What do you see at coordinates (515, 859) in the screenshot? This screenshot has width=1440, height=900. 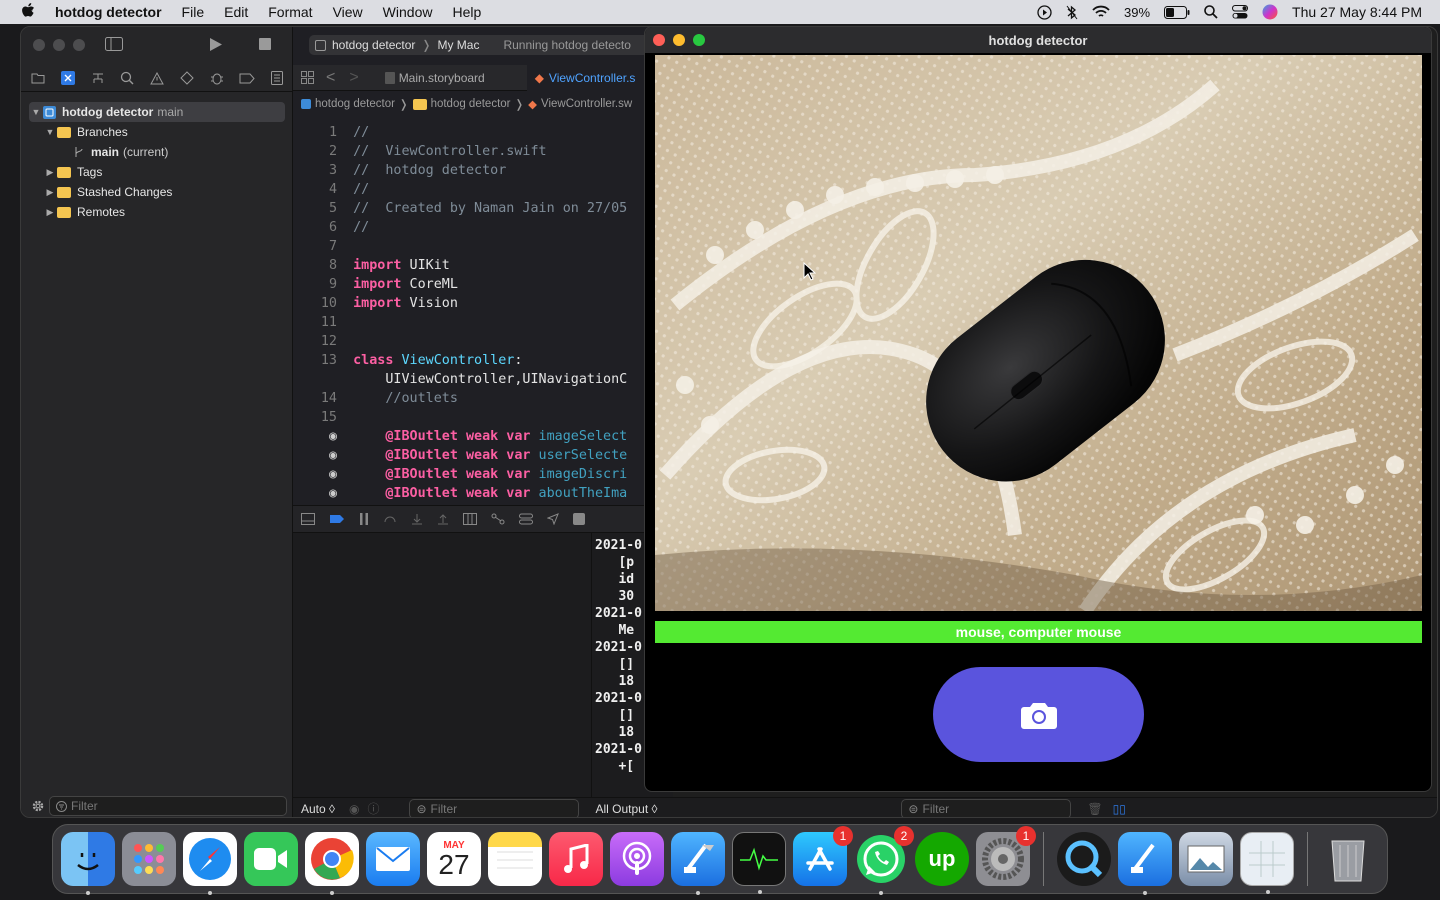 I see `notes-icon` at bounding box center [515, 859].